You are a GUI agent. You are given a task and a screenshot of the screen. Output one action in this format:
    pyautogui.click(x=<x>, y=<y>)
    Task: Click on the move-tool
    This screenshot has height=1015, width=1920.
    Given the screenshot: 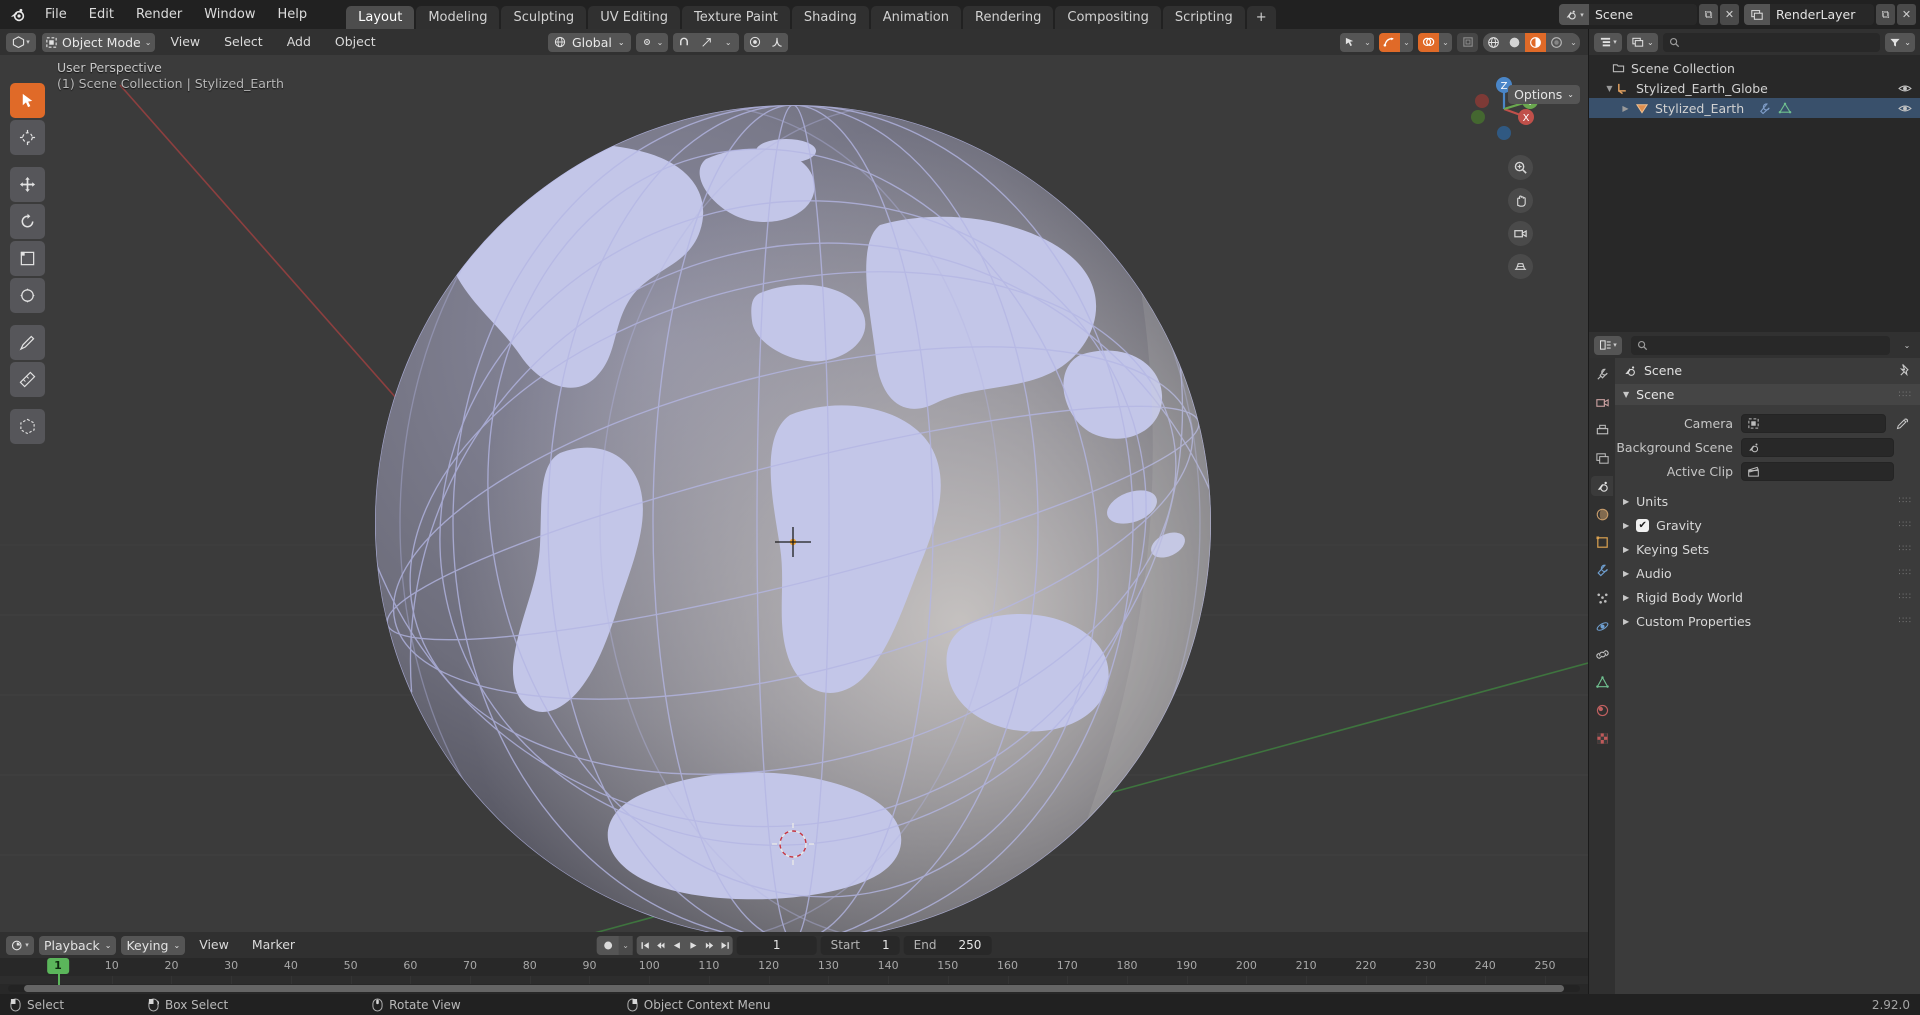 What is the action you would take?
    pyautogui.click(x=27, y=184)
    